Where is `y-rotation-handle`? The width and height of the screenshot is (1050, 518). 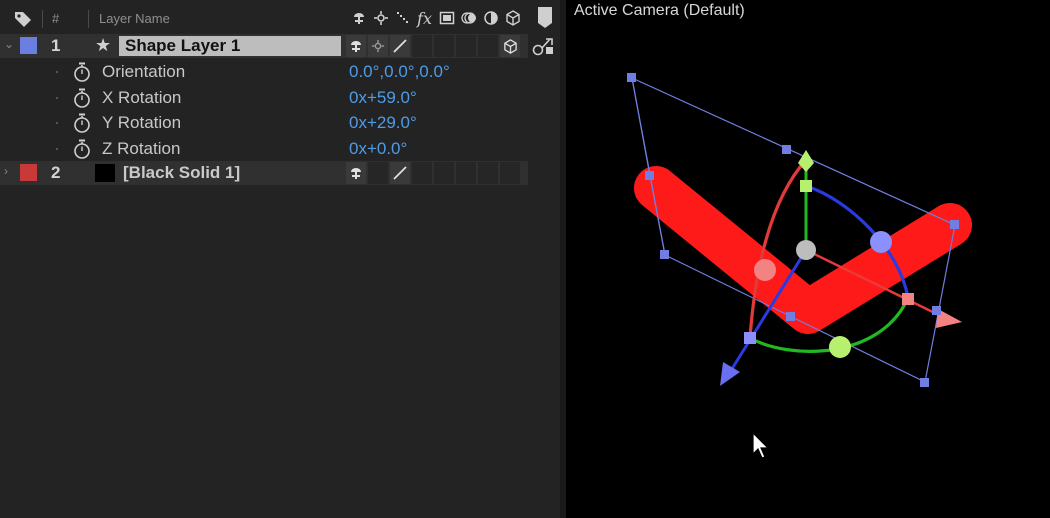 y-rotation-handle is located at coordinates (840, 347).